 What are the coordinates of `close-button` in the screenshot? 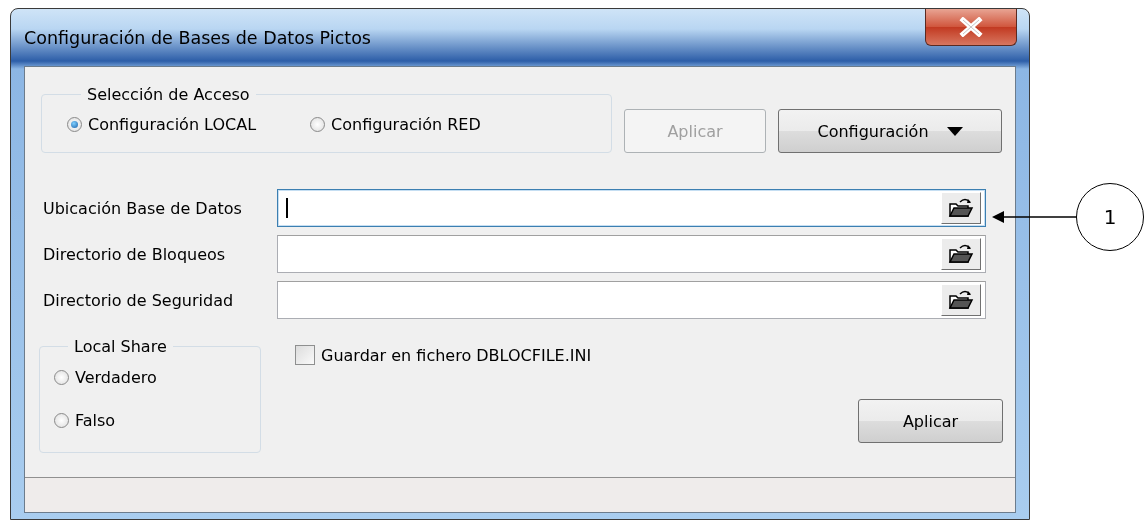 It's located at (971, 27).